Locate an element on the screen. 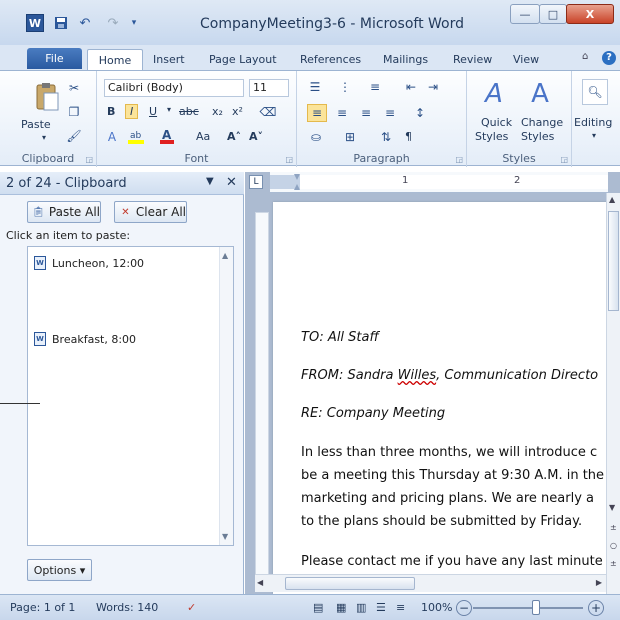 This screenshot has height=620, width=620. previous-page-icon: ± is located at coordinates (613, 527).